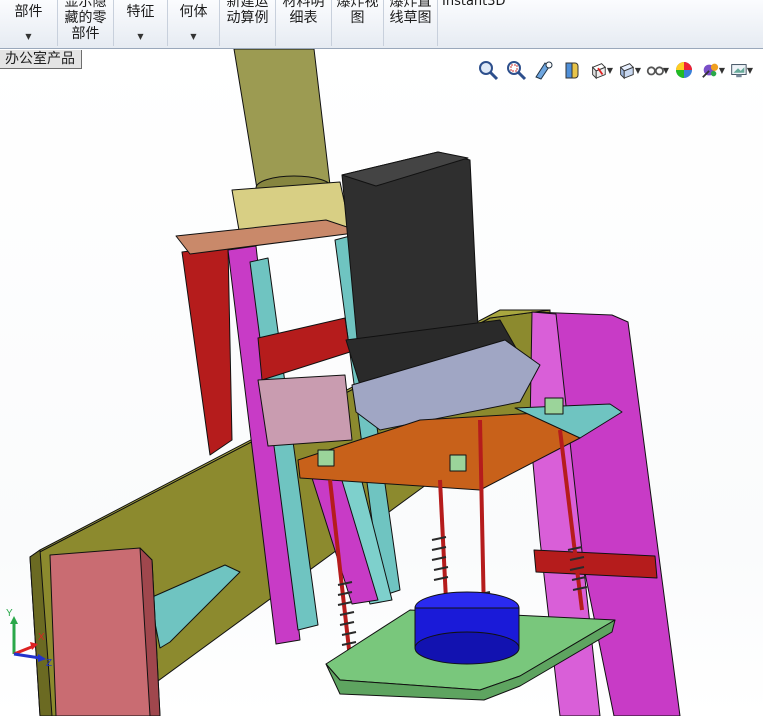  I want to click on ribbon-button-exploded-view: 爆炸视 图, so click(358, 23).